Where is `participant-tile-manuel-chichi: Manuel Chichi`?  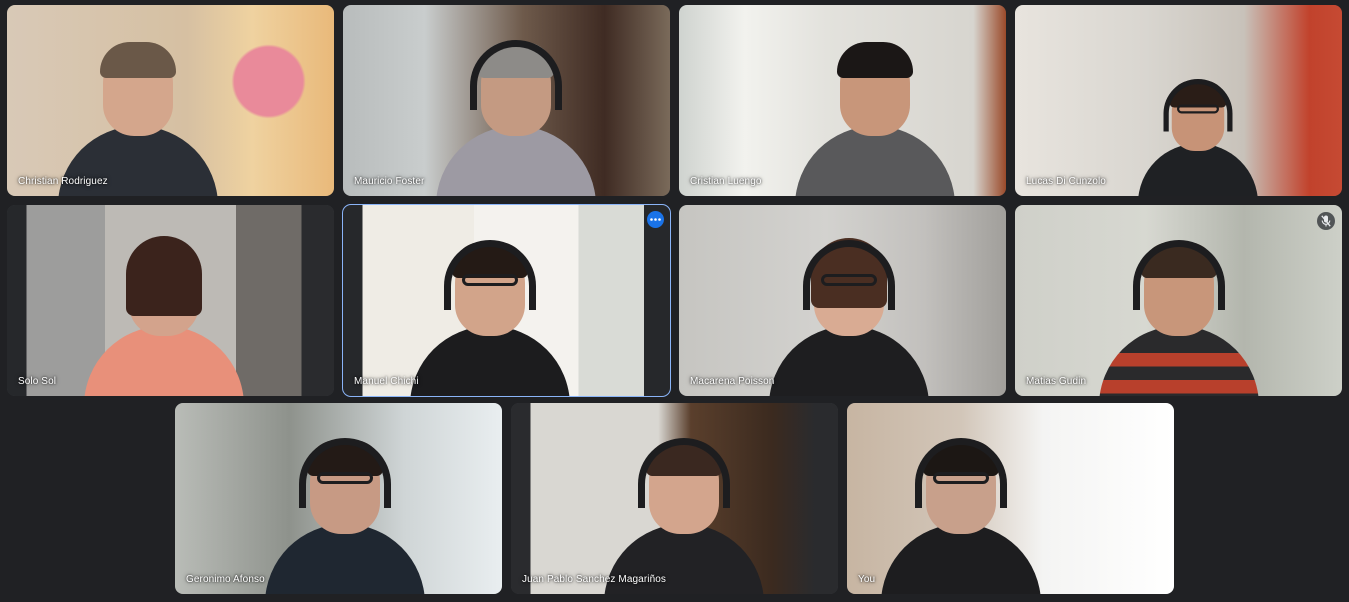
participant-tile-manuel-chichi: Manuel Chichi is located at coordinates (506, 300).